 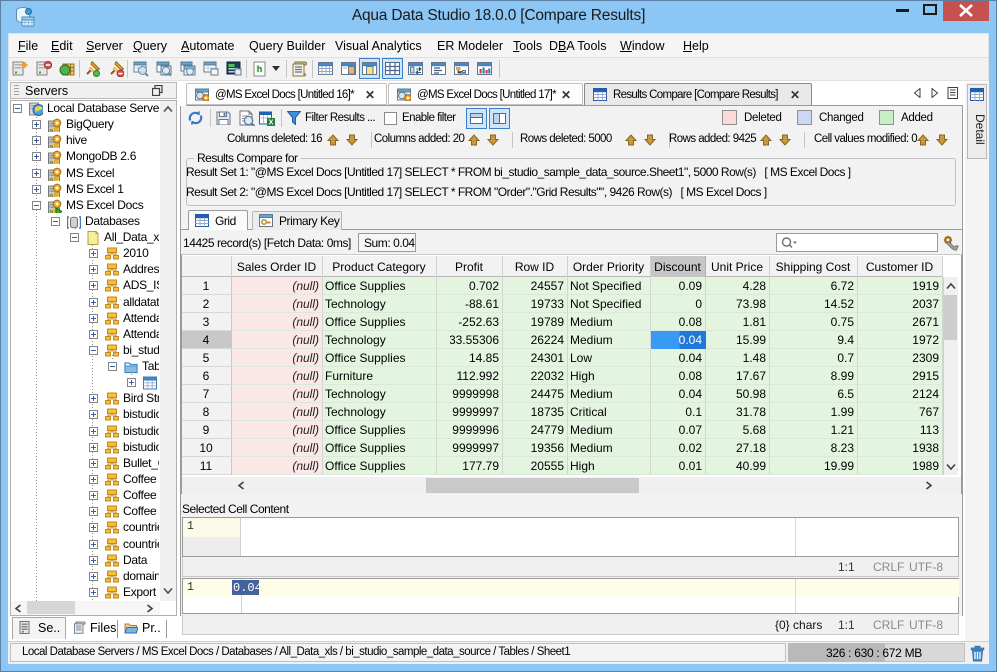 What do you see at coordinates (260, 69) in the screenshot?
I see `svg-text: h` at bounding box center [260, 69].